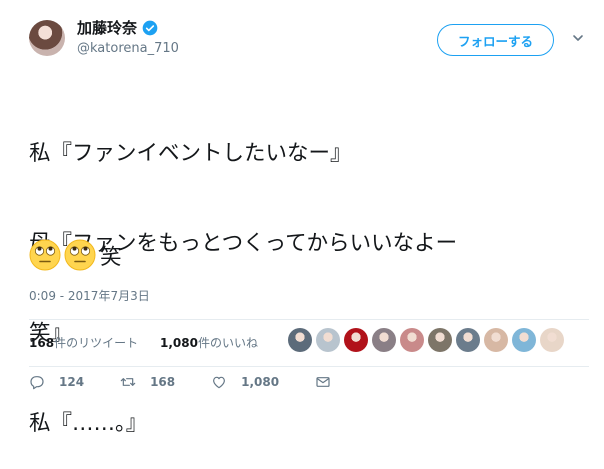  Describe the element at coordinates (179, 343) in the screenshot. I see `like-stat-count: 1,080` at that location.